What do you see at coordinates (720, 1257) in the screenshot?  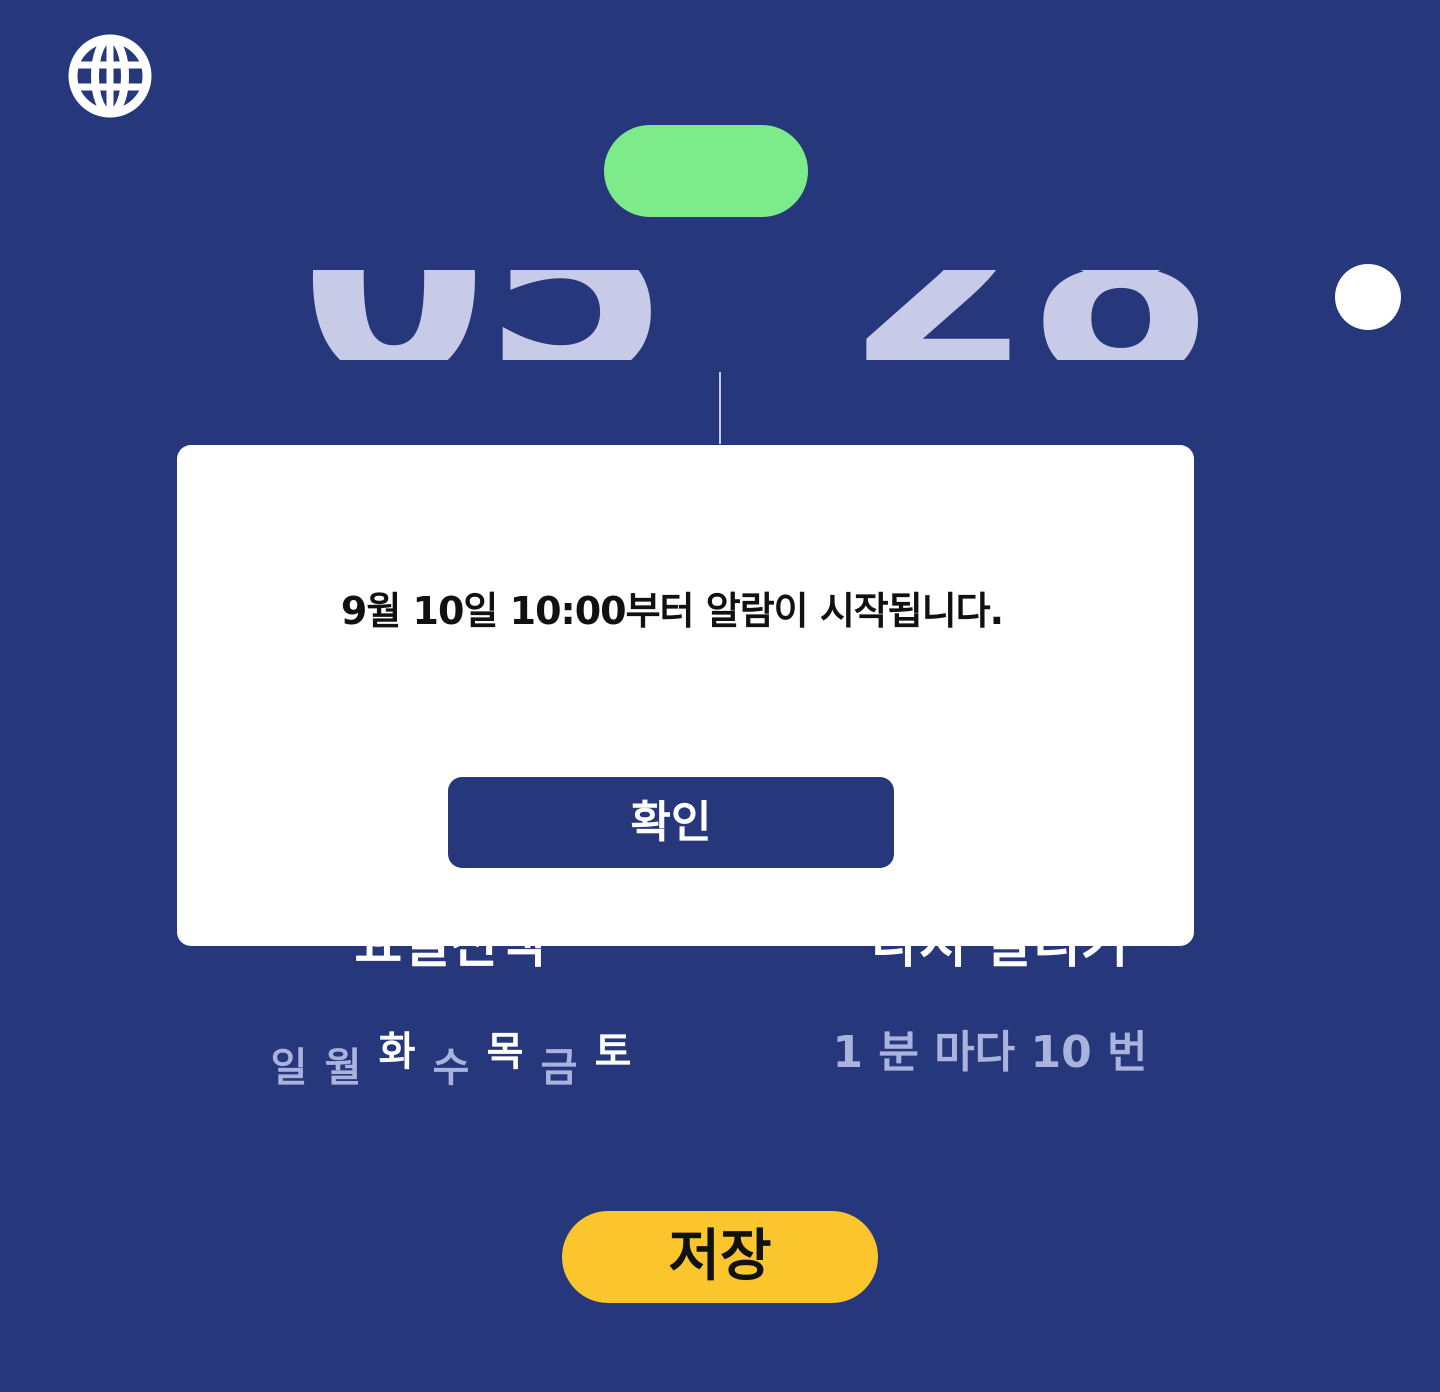 I see `save-button: 저장` at bounding box center [720, 1257].